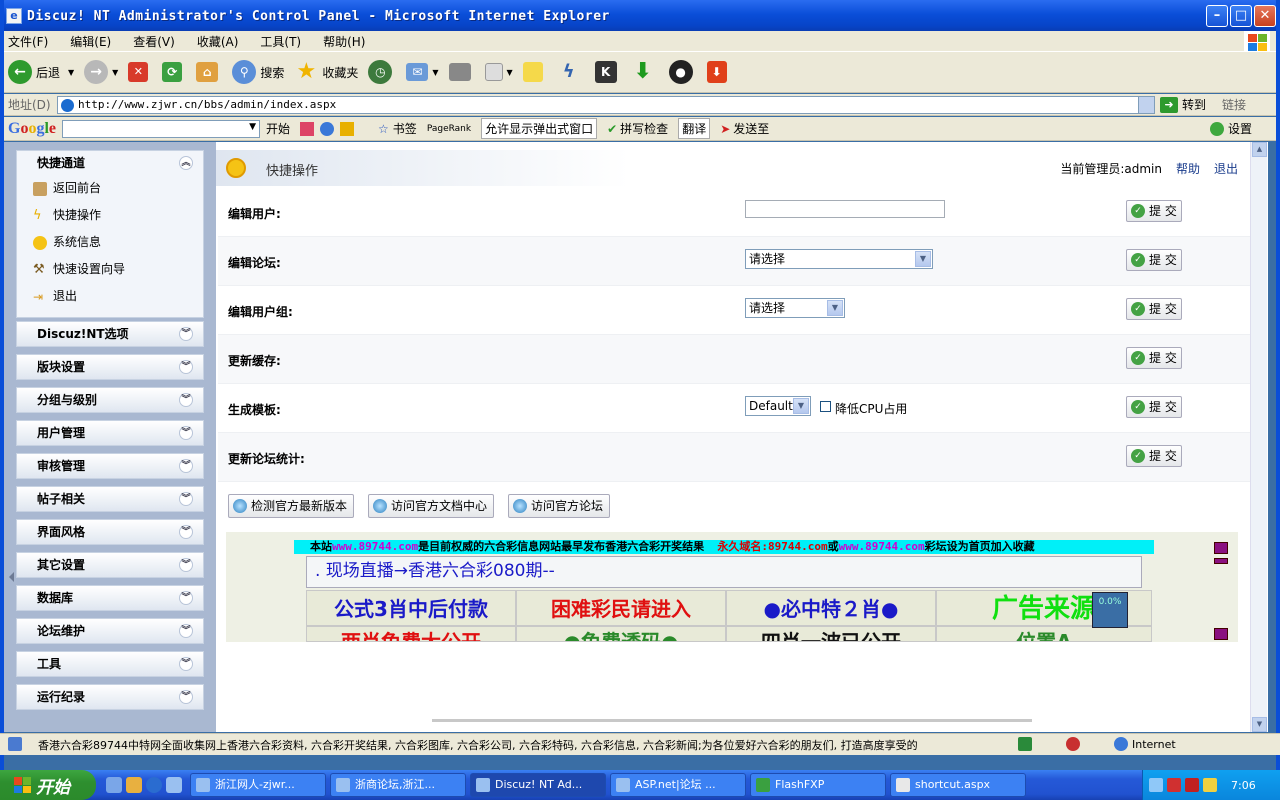 Image resolution: width=1280 pixels, height=800 pixels. What do you see at coordinates (1217, 16) in the screenshot?
I see `minimize-button: –` at bounding box center [1217, 16].